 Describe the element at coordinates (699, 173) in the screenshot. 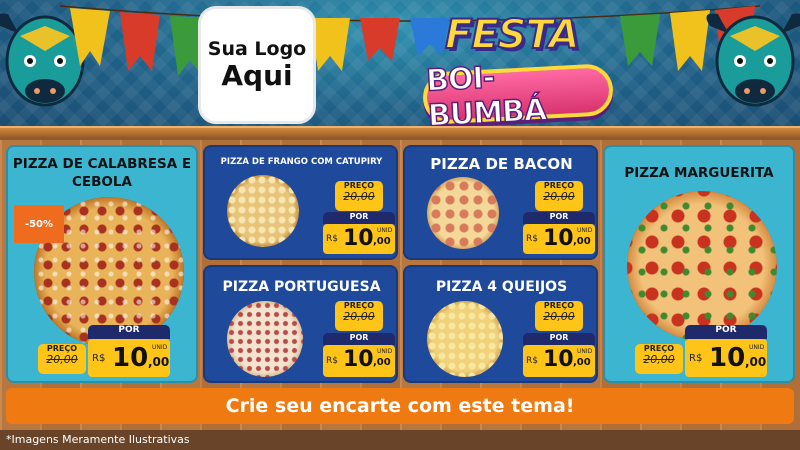

I see `product-name: PIZZA MARGUERITA` at that location.